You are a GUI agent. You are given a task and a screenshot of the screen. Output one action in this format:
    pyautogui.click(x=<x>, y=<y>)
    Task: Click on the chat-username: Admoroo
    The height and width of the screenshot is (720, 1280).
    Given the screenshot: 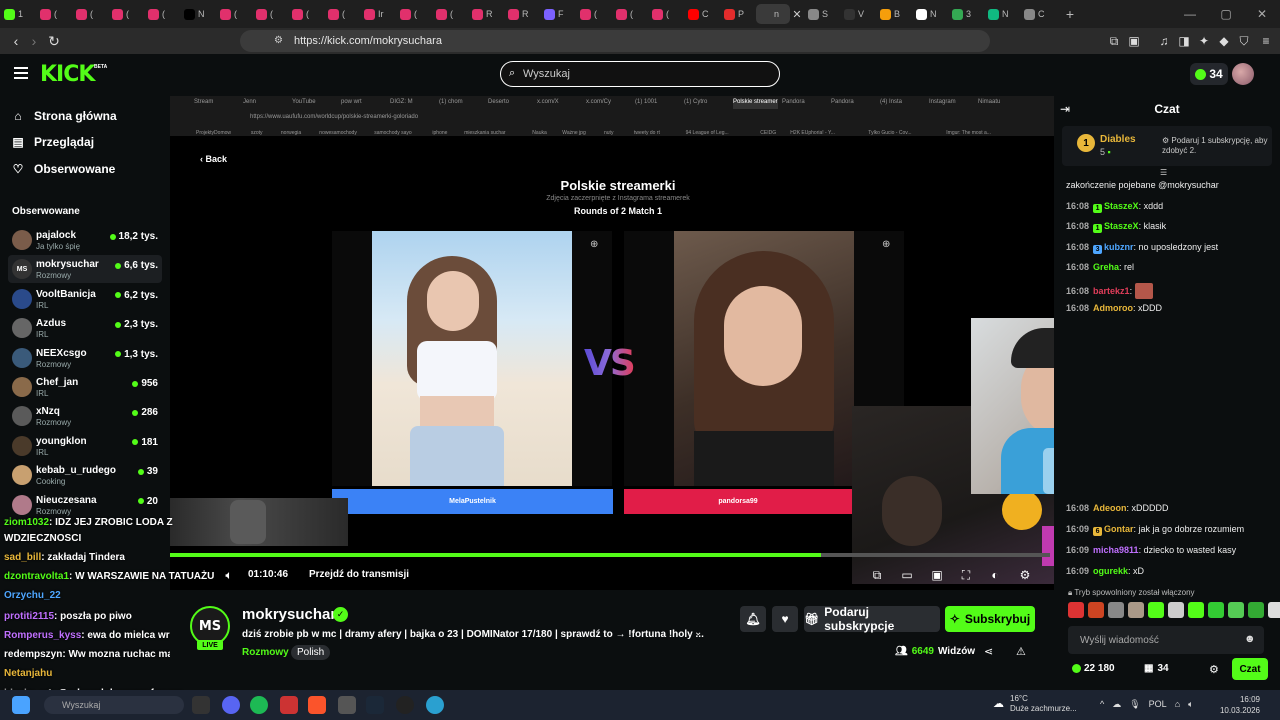 What is the action you would take?
    pyautogui.click(x=1113, y=308)
    